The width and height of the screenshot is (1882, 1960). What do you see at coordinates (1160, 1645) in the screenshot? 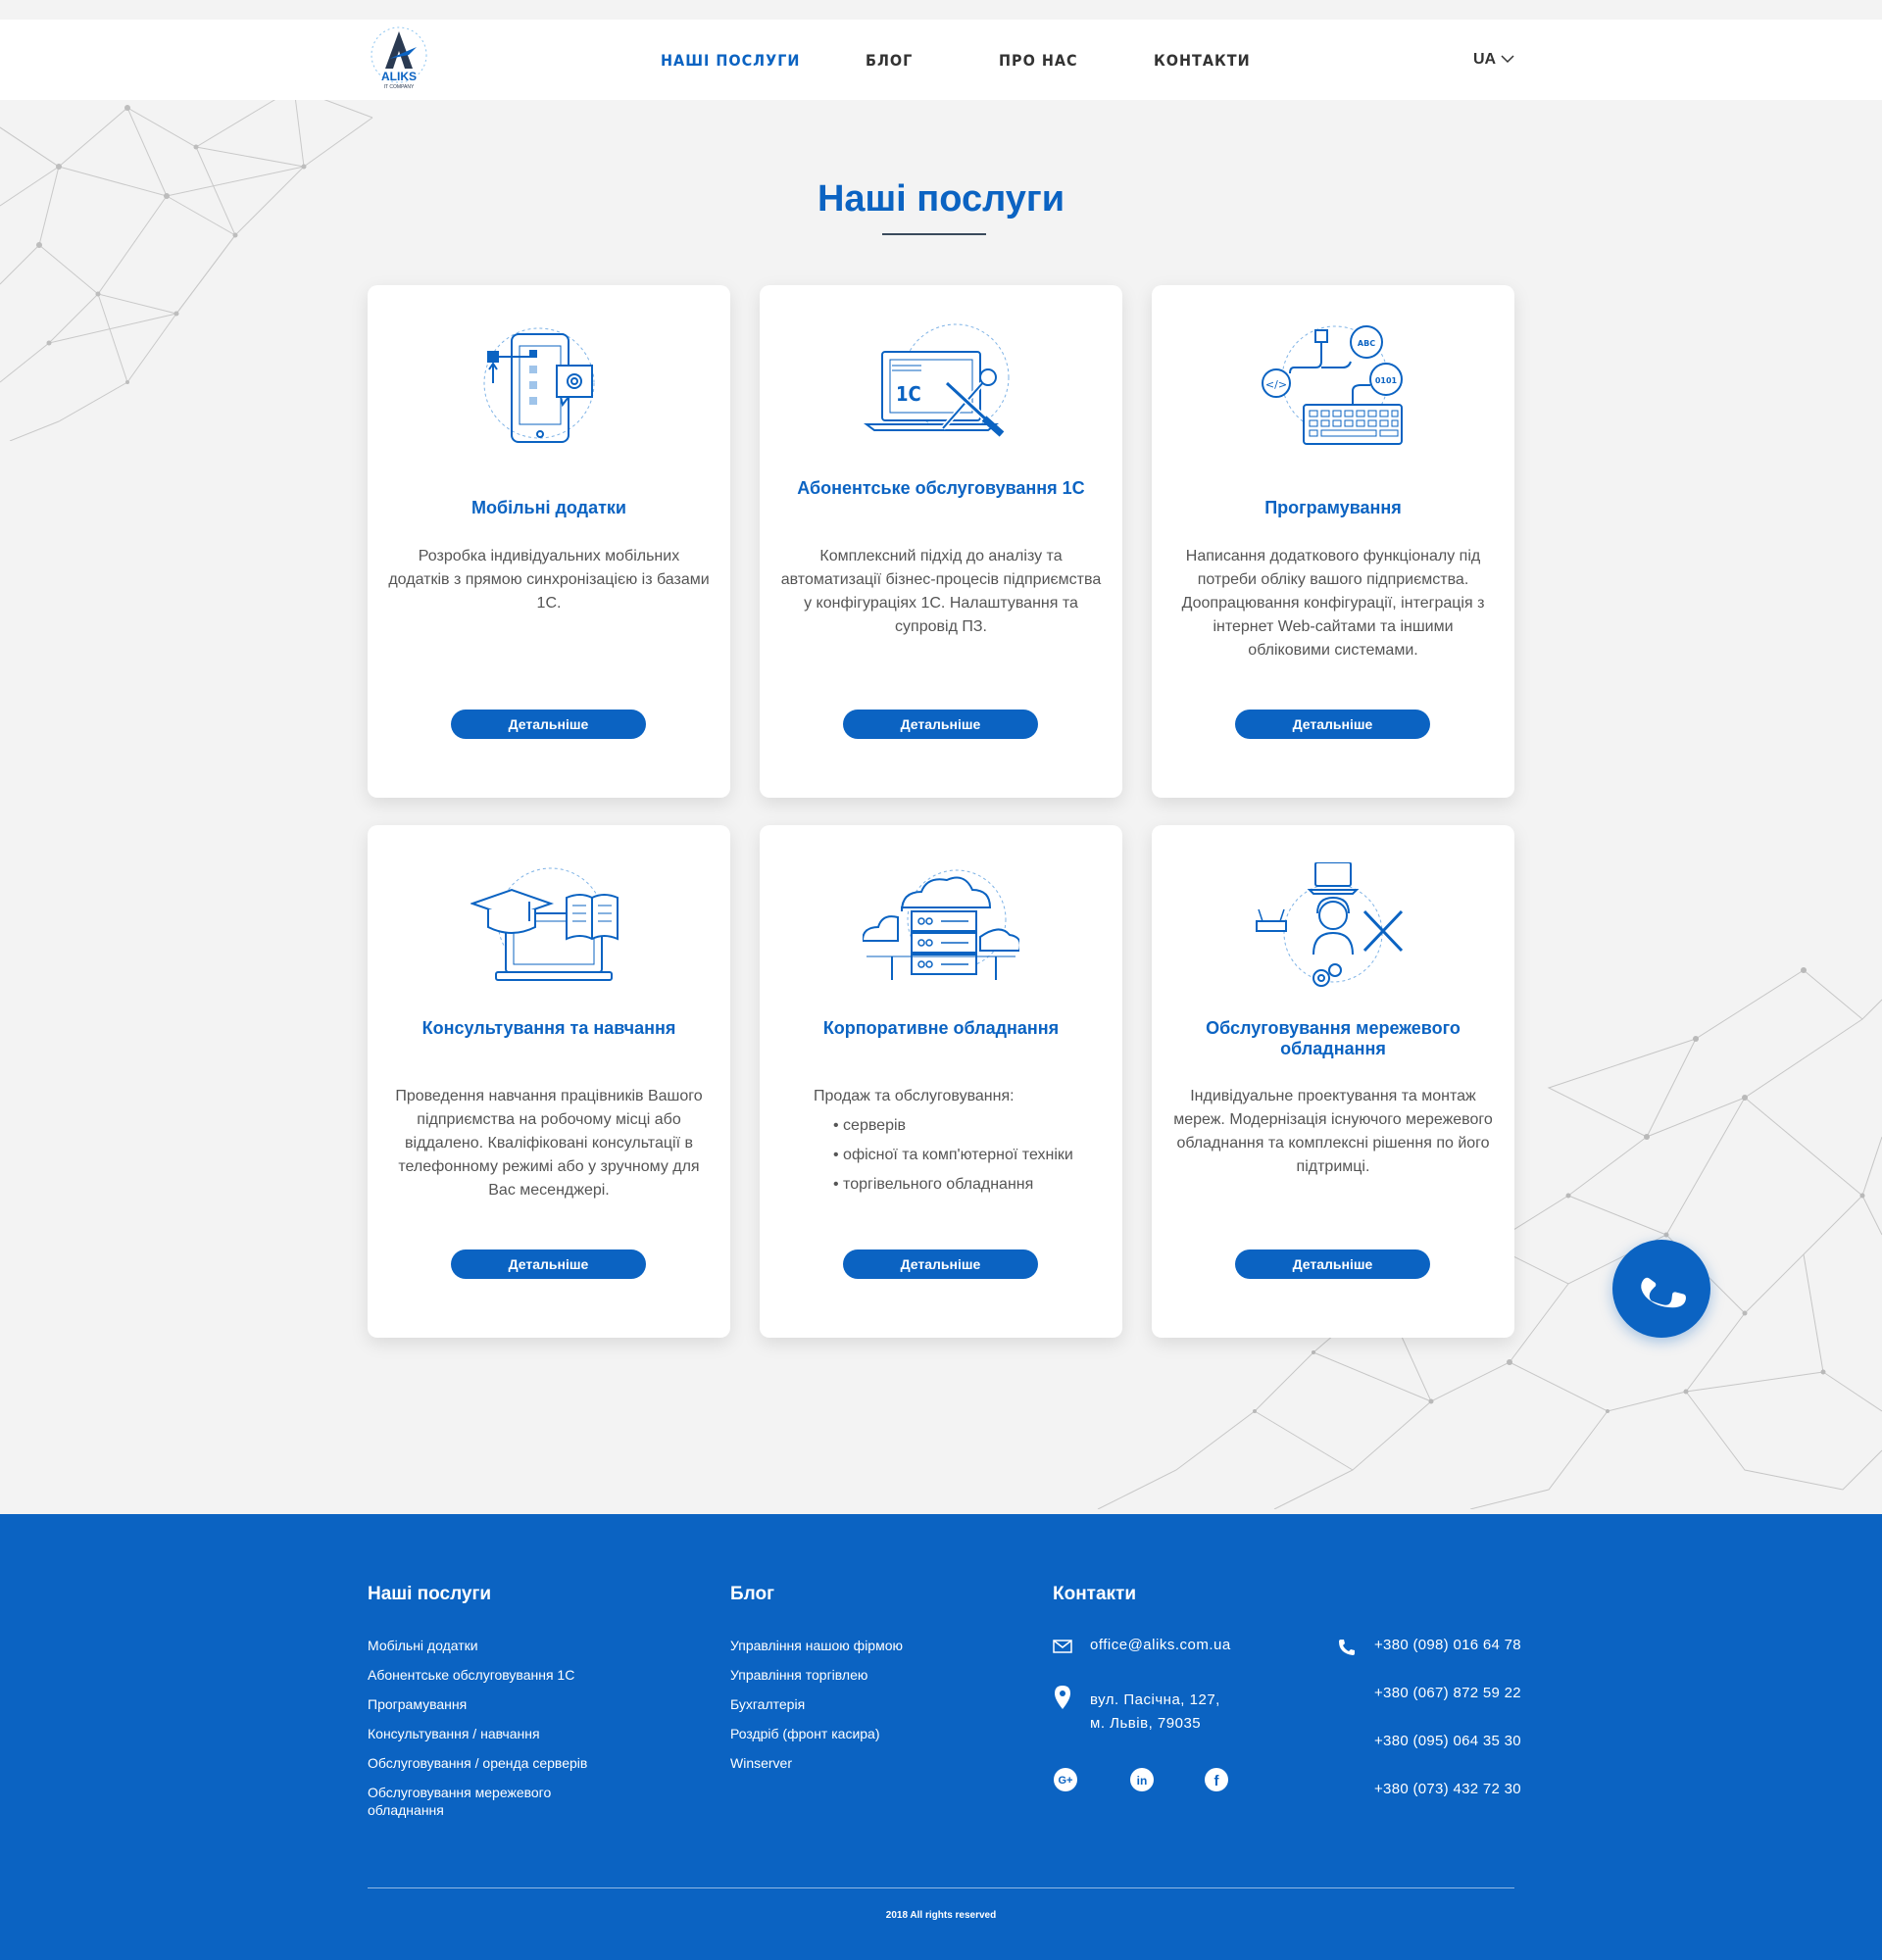
I see `footer-email: office@aliks.com.ua` at bounding box center [1160, 1645].